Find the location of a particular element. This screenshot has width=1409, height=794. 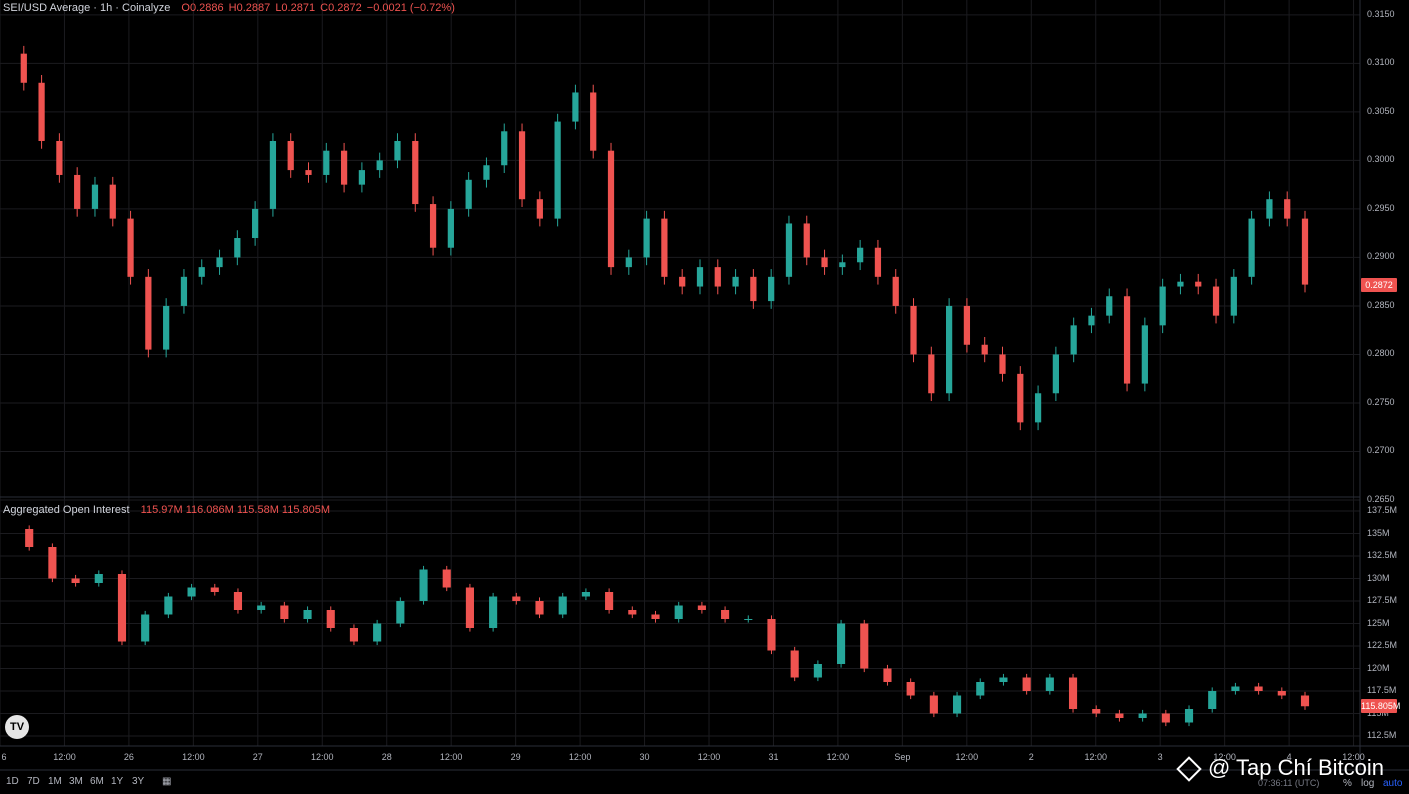

date-range-icon: ▦ is located at coordinates (166, 781).